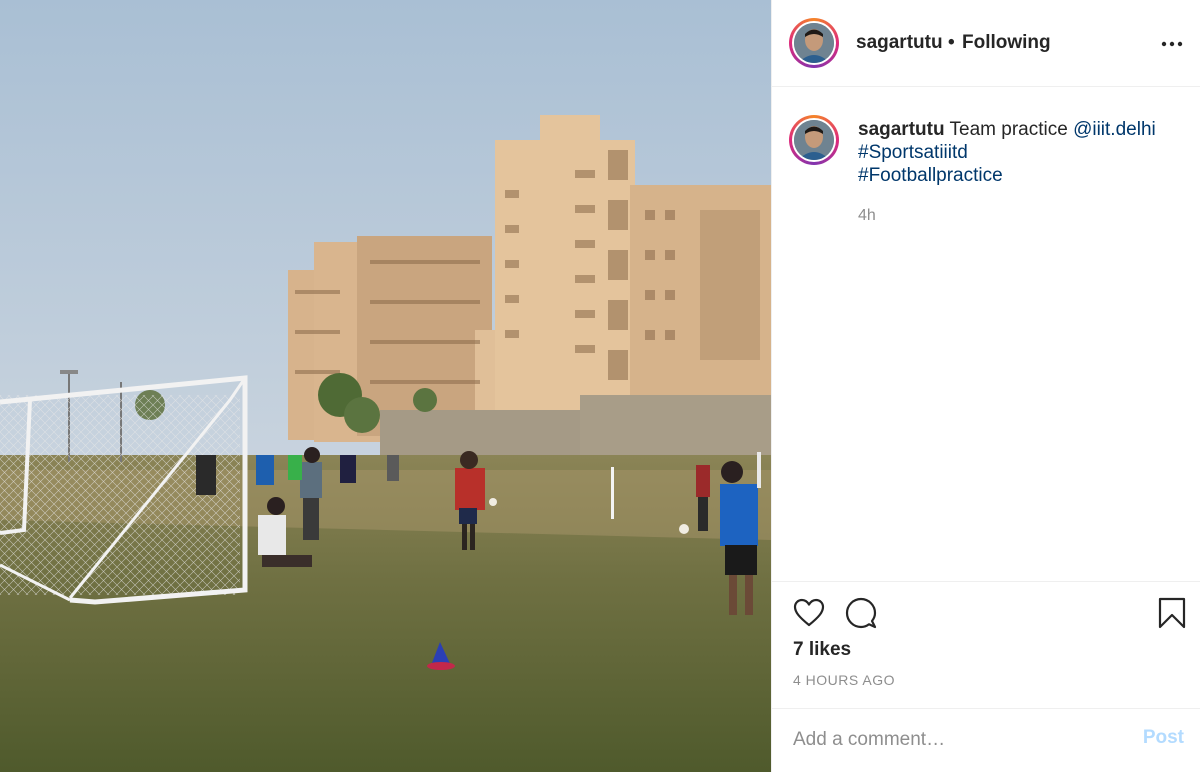 Image resolution: width=1200 pixels, height=772 pixels. What do you see at coordinates (899, 43) in the screenshot?
I see `username-link: sagartutu` at bounding box center [899, 43].